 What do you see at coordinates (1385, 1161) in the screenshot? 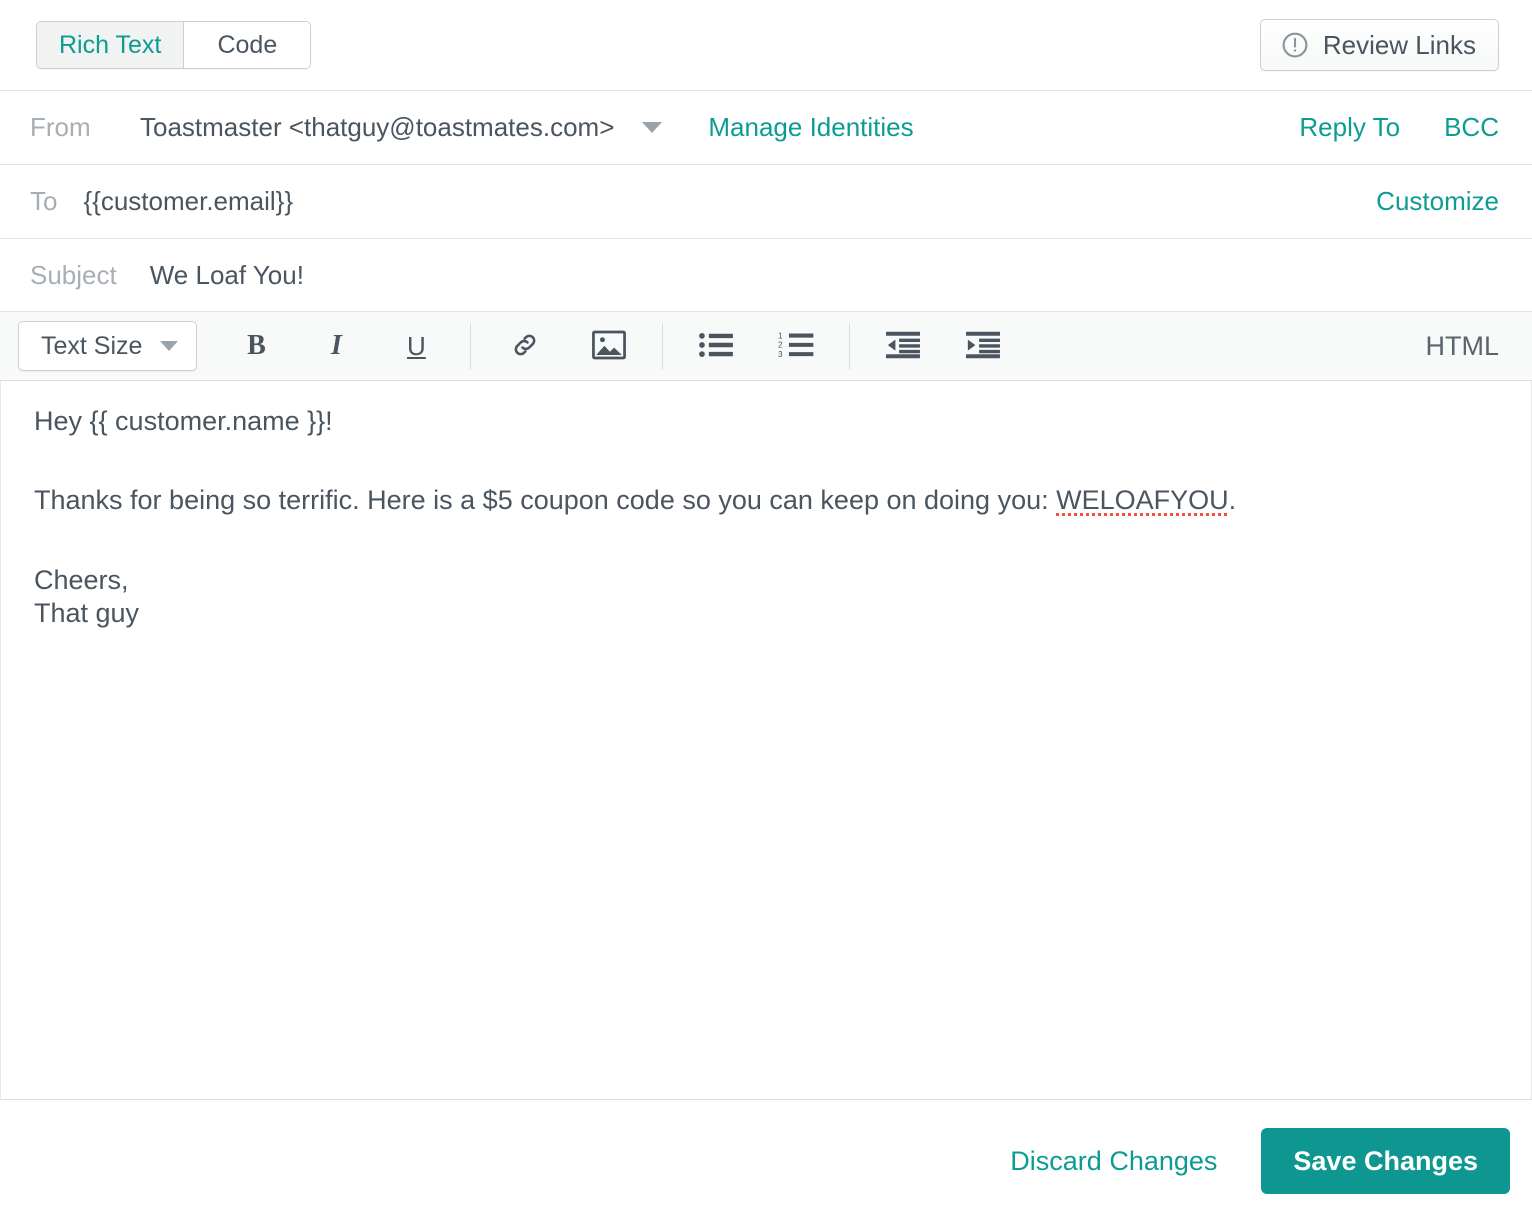
I see `save-changes-button: Save Changes` at bounding box center [1385, 1161].